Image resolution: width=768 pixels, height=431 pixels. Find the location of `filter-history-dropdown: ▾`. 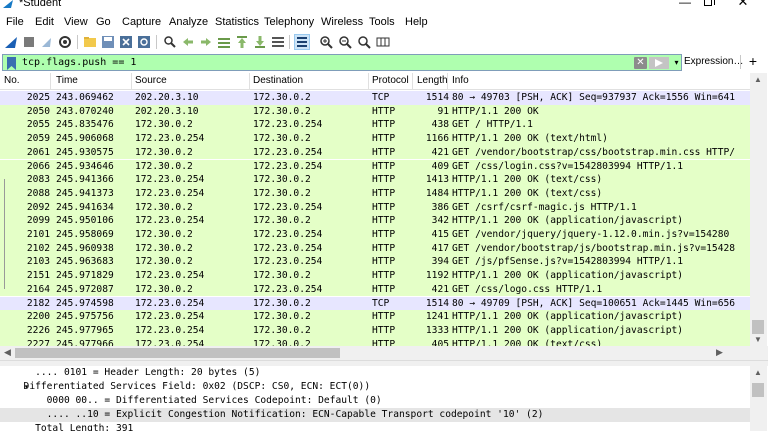

filter-history-dropdown: ▾ is located at coordinates (676, 63).